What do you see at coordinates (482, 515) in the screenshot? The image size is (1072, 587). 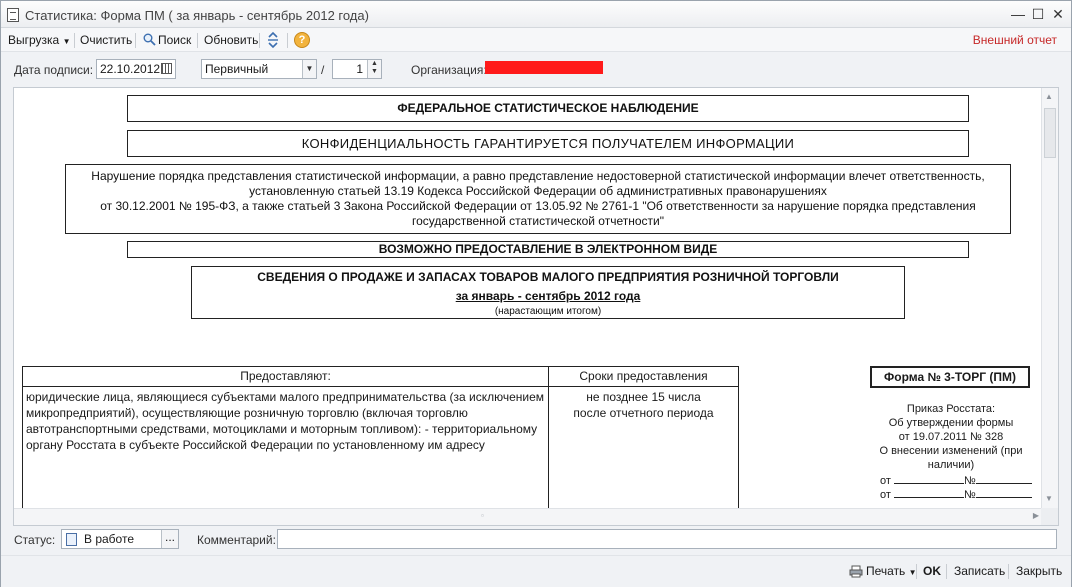 I see `scroll-grip-icon: ▫` at bounding box center [482, 515].